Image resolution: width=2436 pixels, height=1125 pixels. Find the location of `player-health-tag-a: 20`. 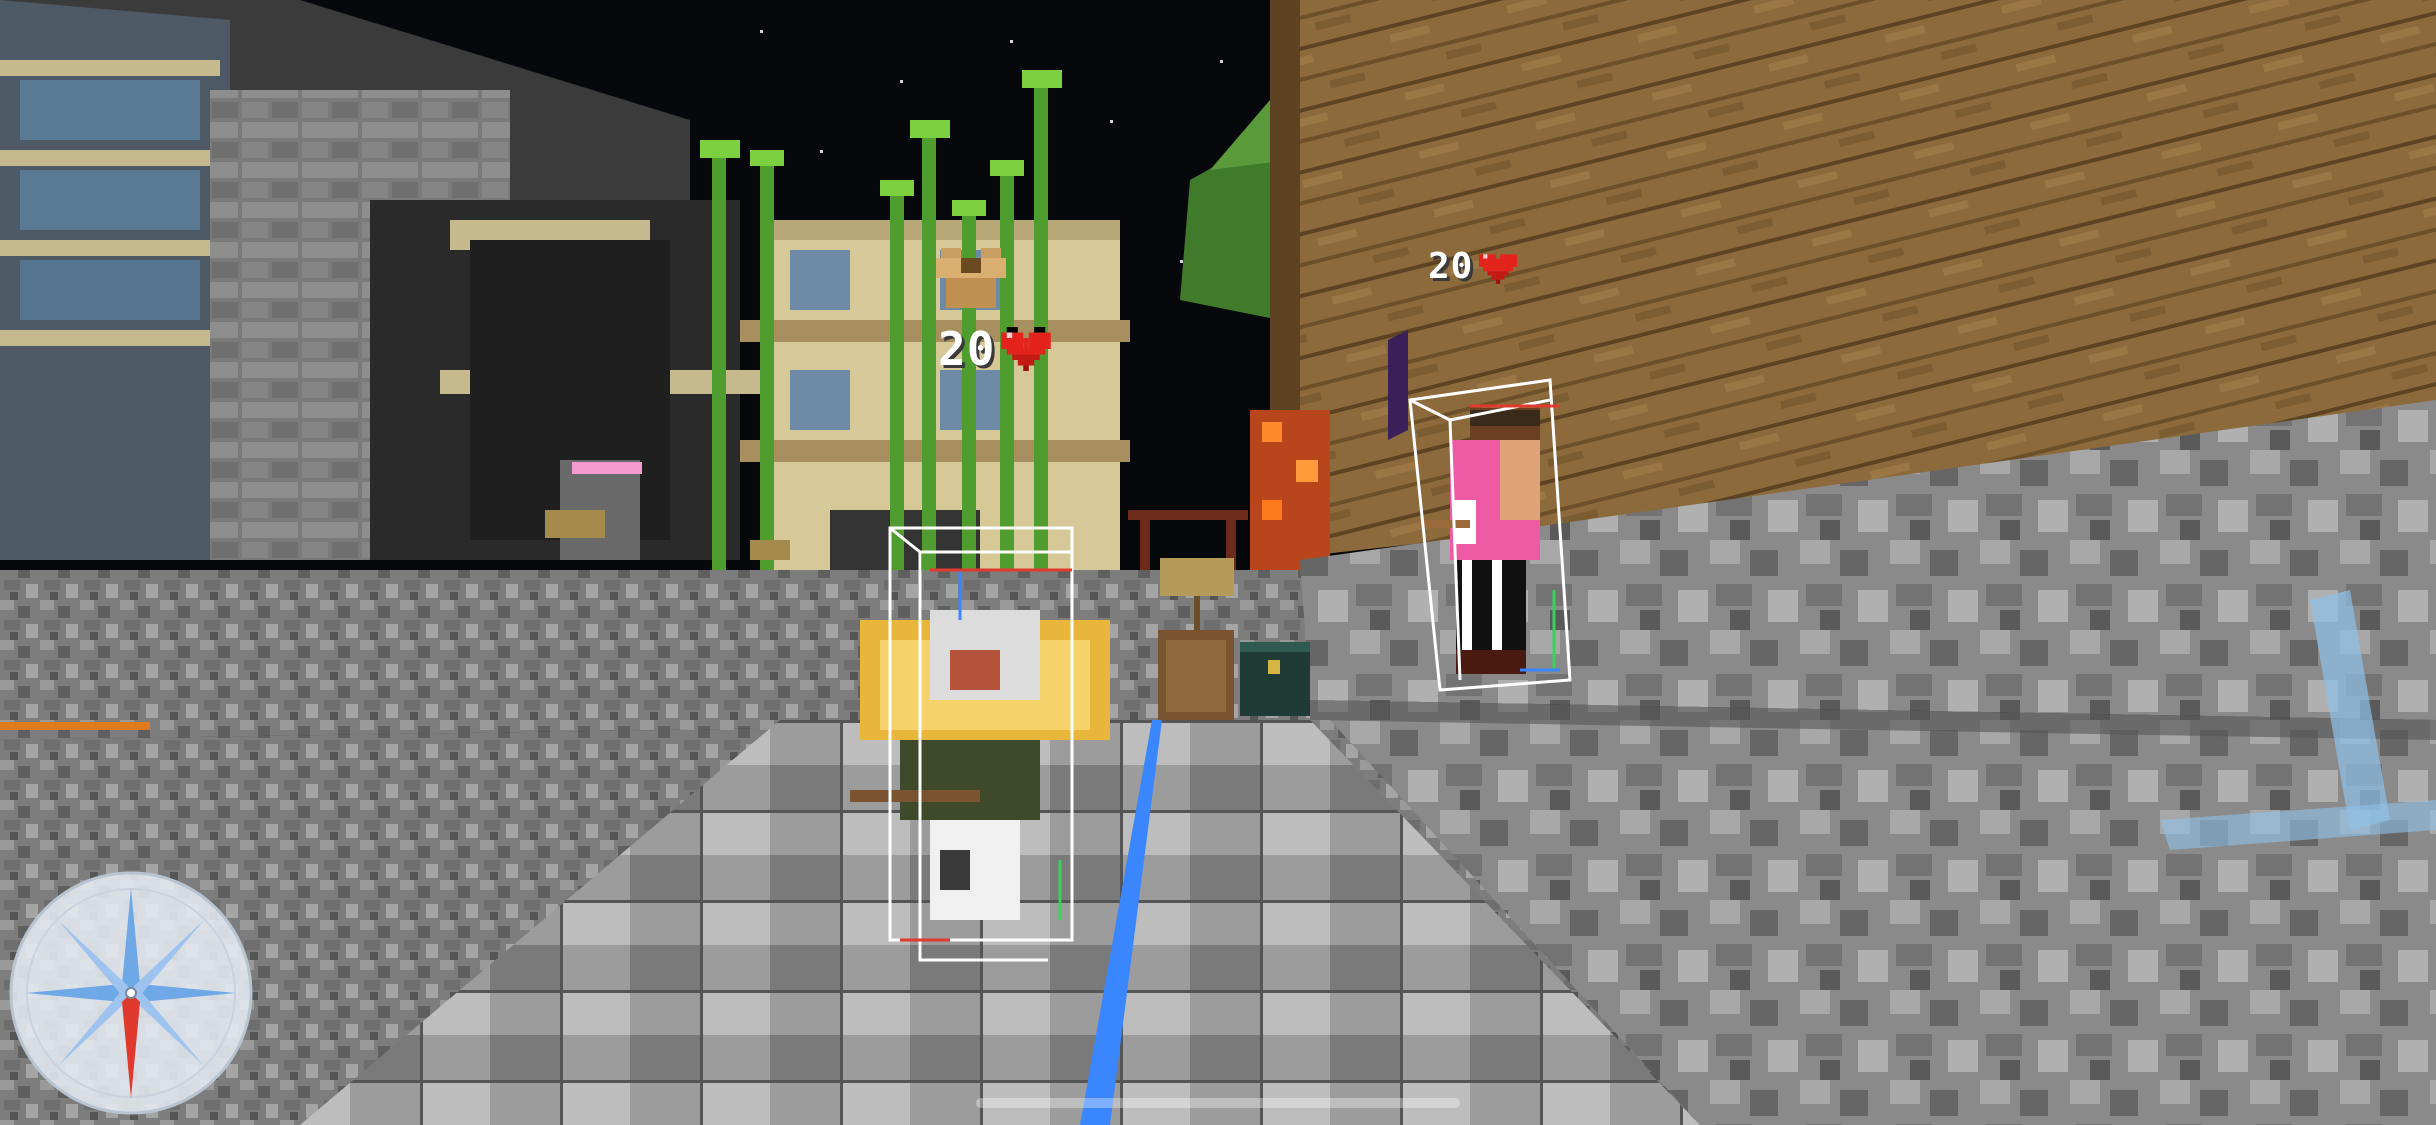

player-health-tag-a: 20 is located at coordinates (995, 349).